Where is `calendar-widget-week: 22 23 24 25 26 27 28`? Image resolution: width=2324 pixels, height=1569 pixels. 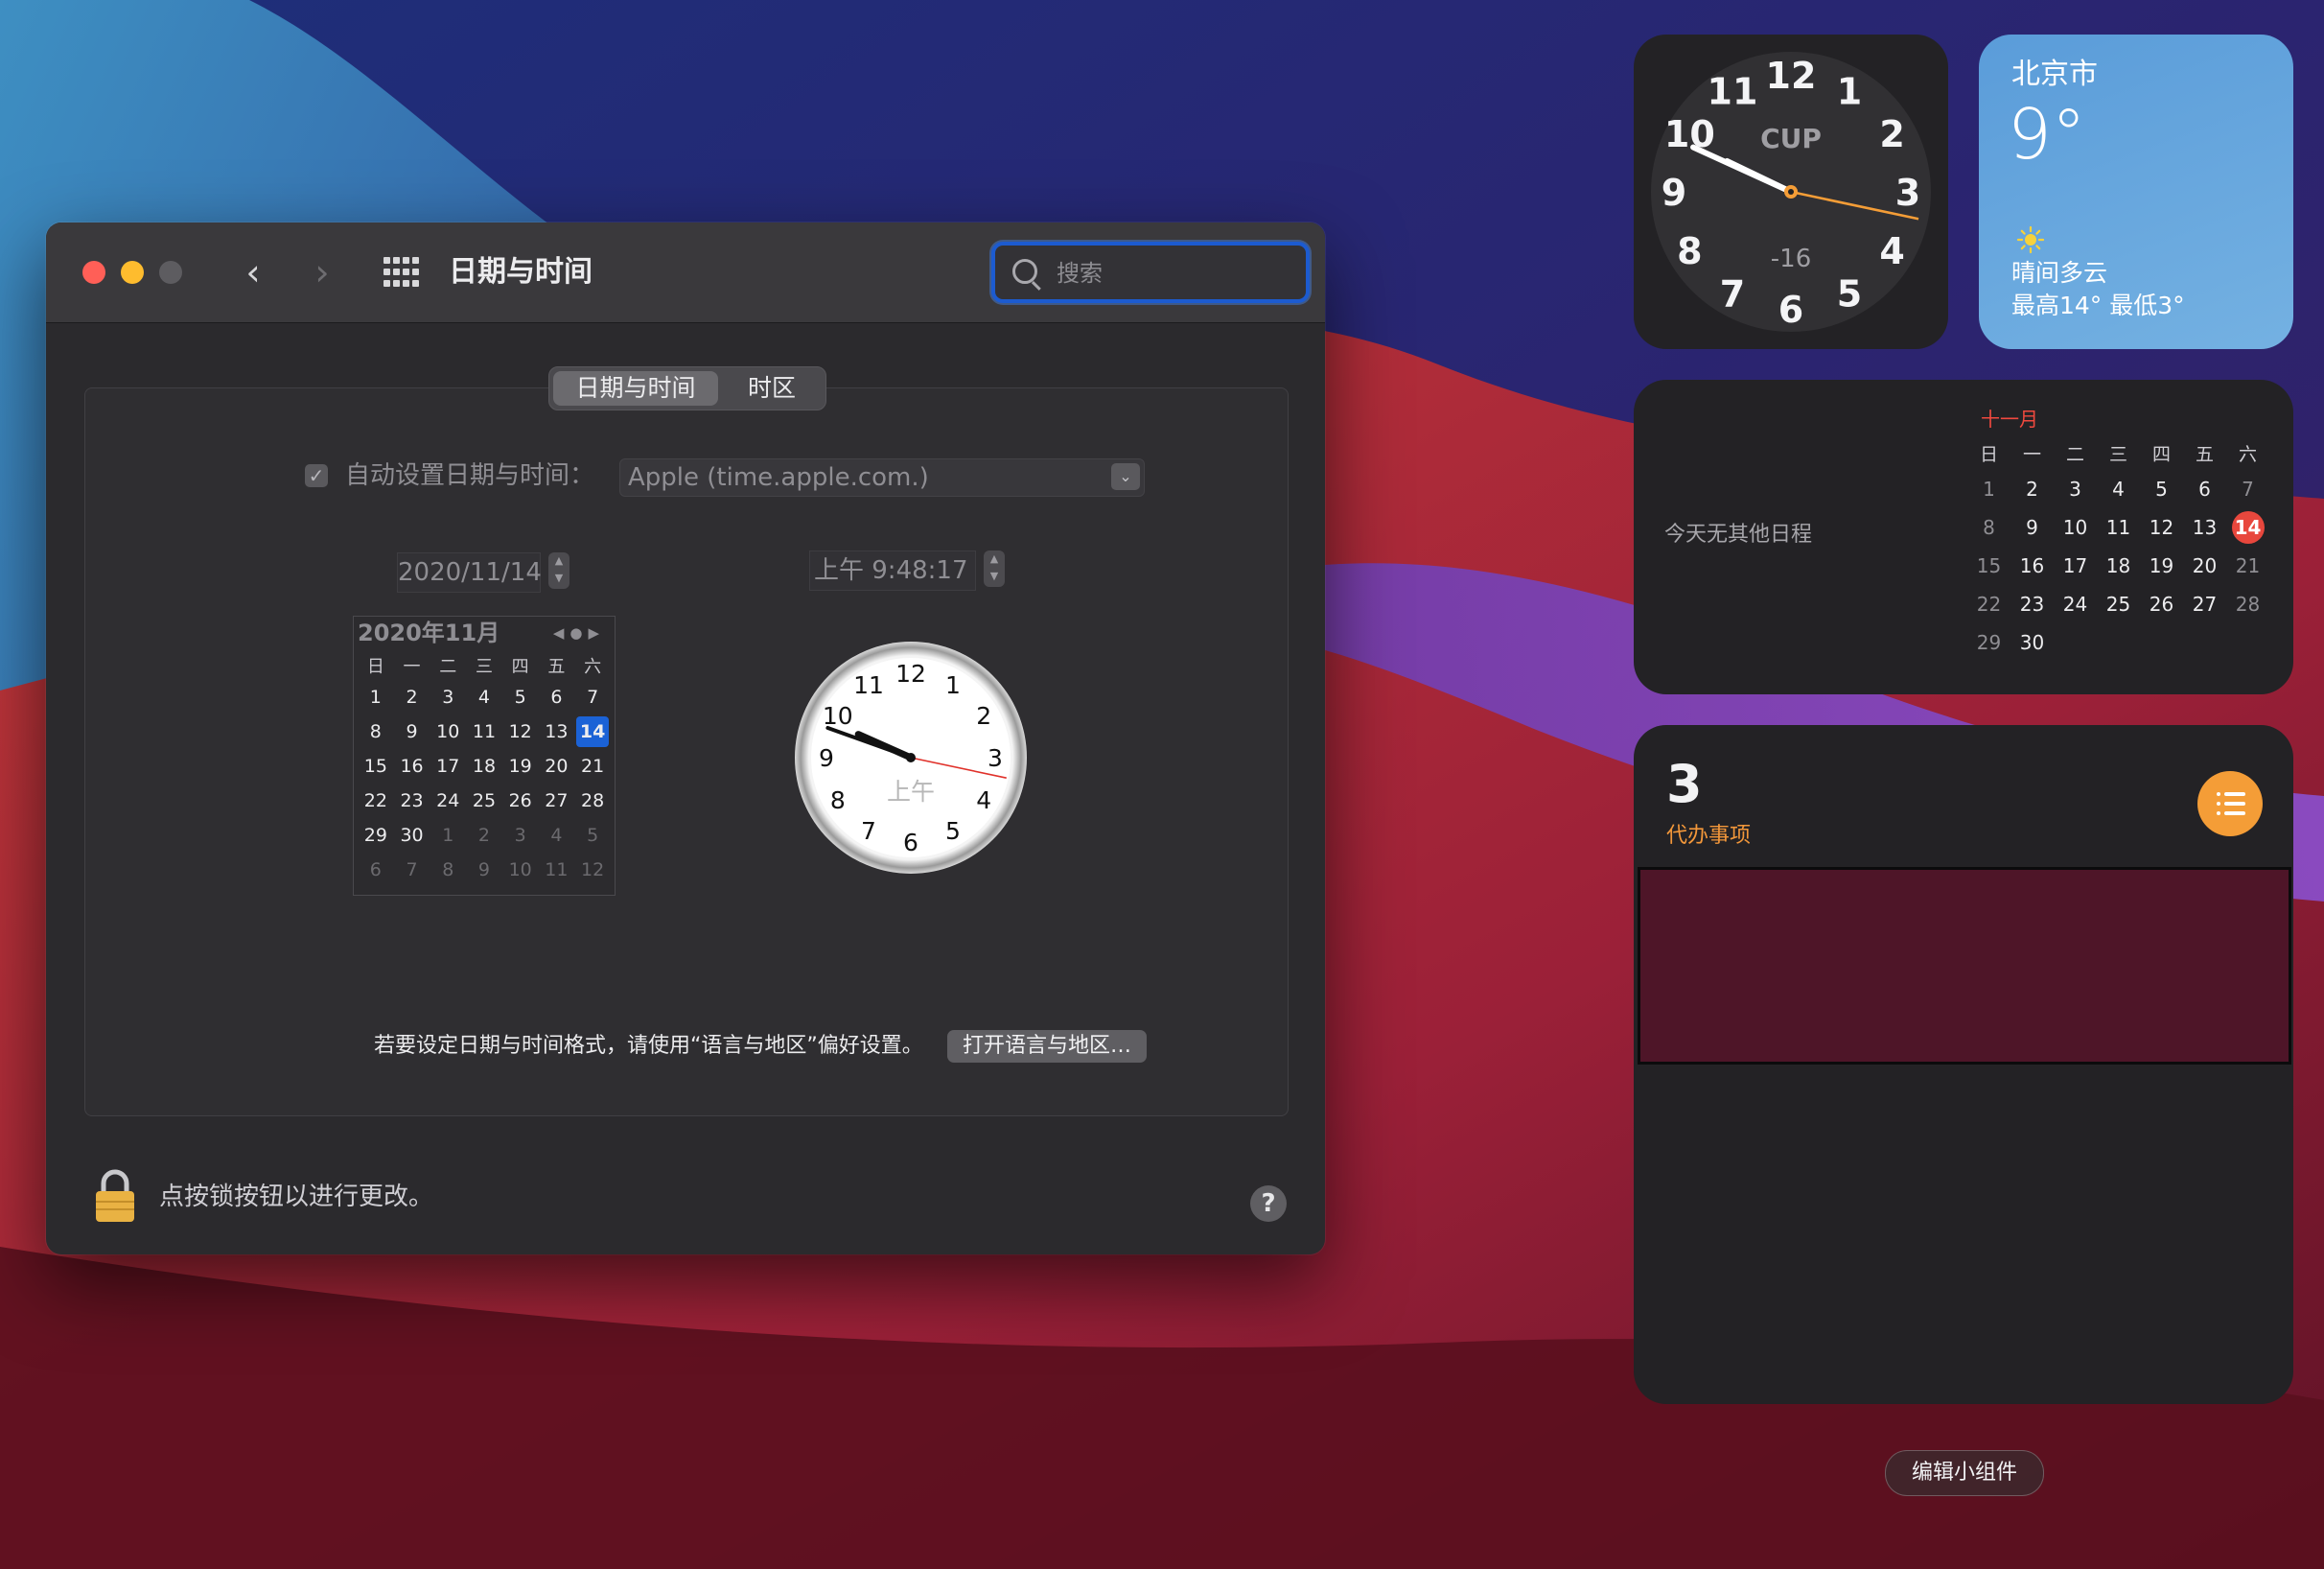 calendar-widget-week: 22 23 24 25 26 27 28 is located at coordinates (2118, 604).